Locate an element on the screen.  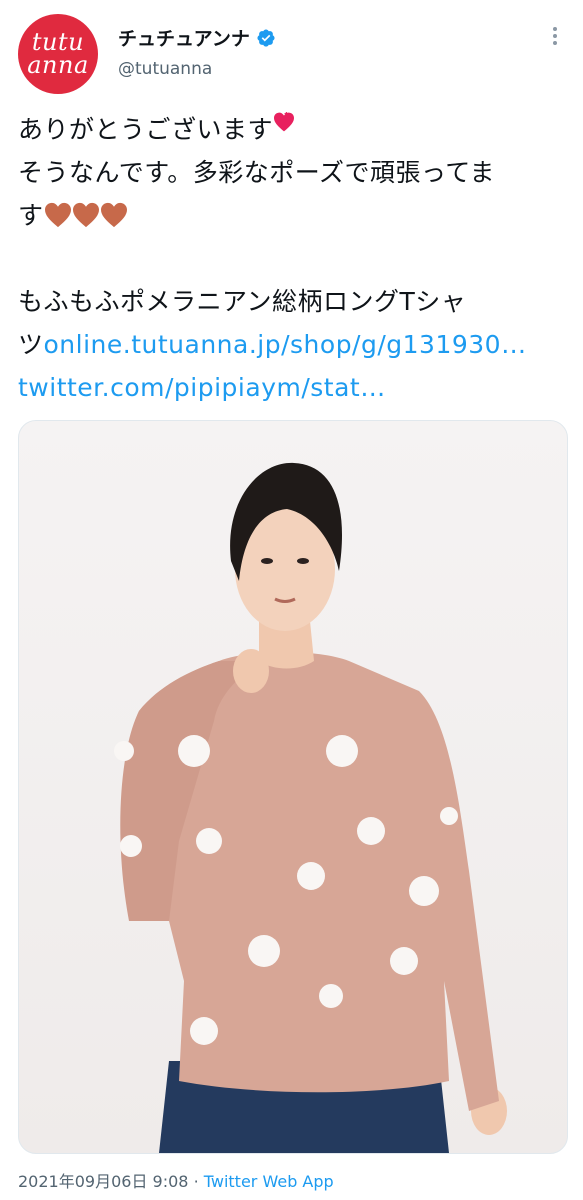
avatar: tutu anna is located at coordinates (58, 54).